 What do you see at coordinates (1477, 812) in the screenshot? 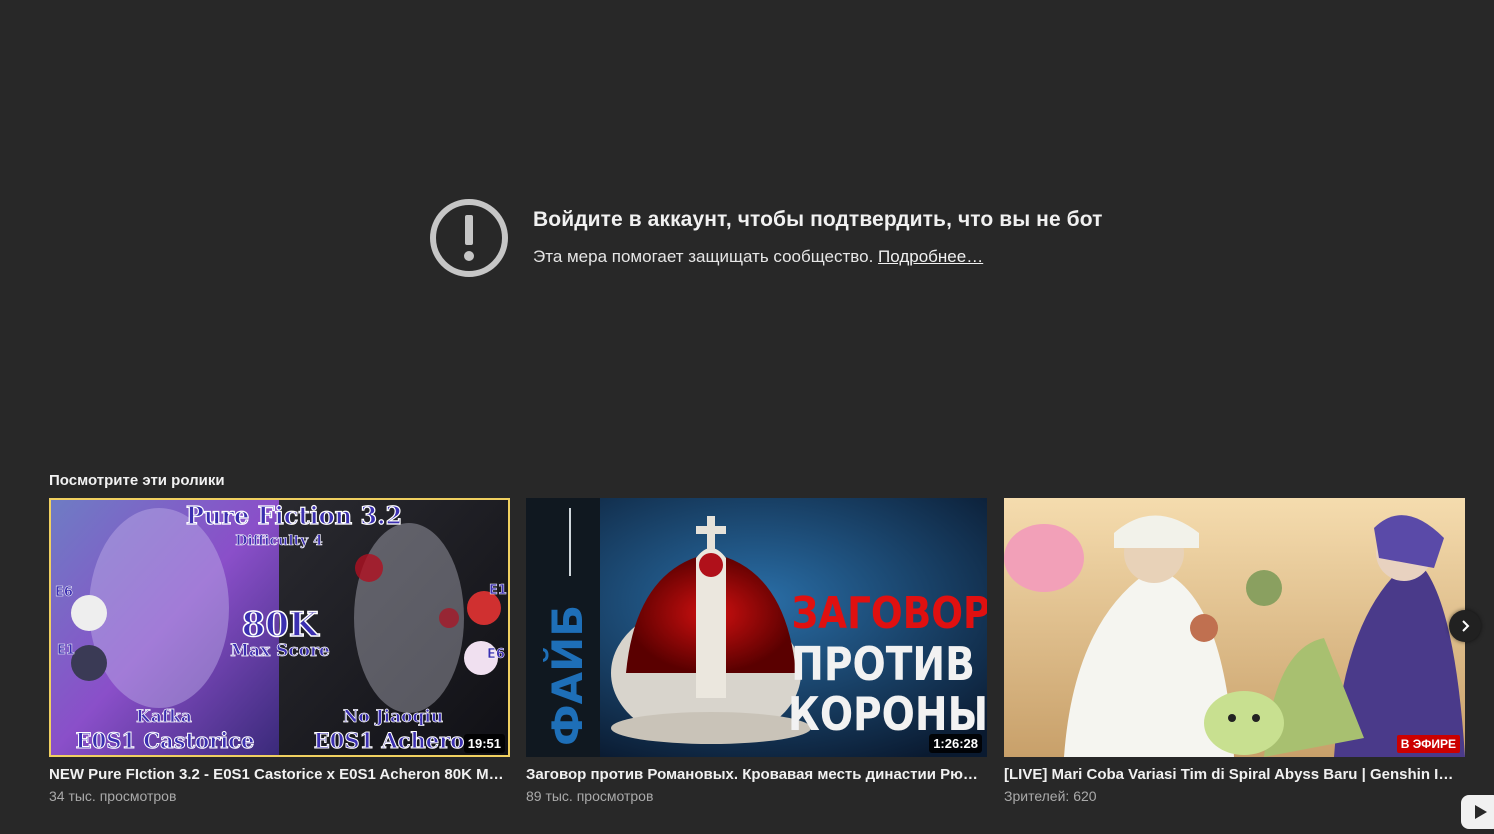
I see `youtube-logo-icon` at bounding box center [1477, 812].